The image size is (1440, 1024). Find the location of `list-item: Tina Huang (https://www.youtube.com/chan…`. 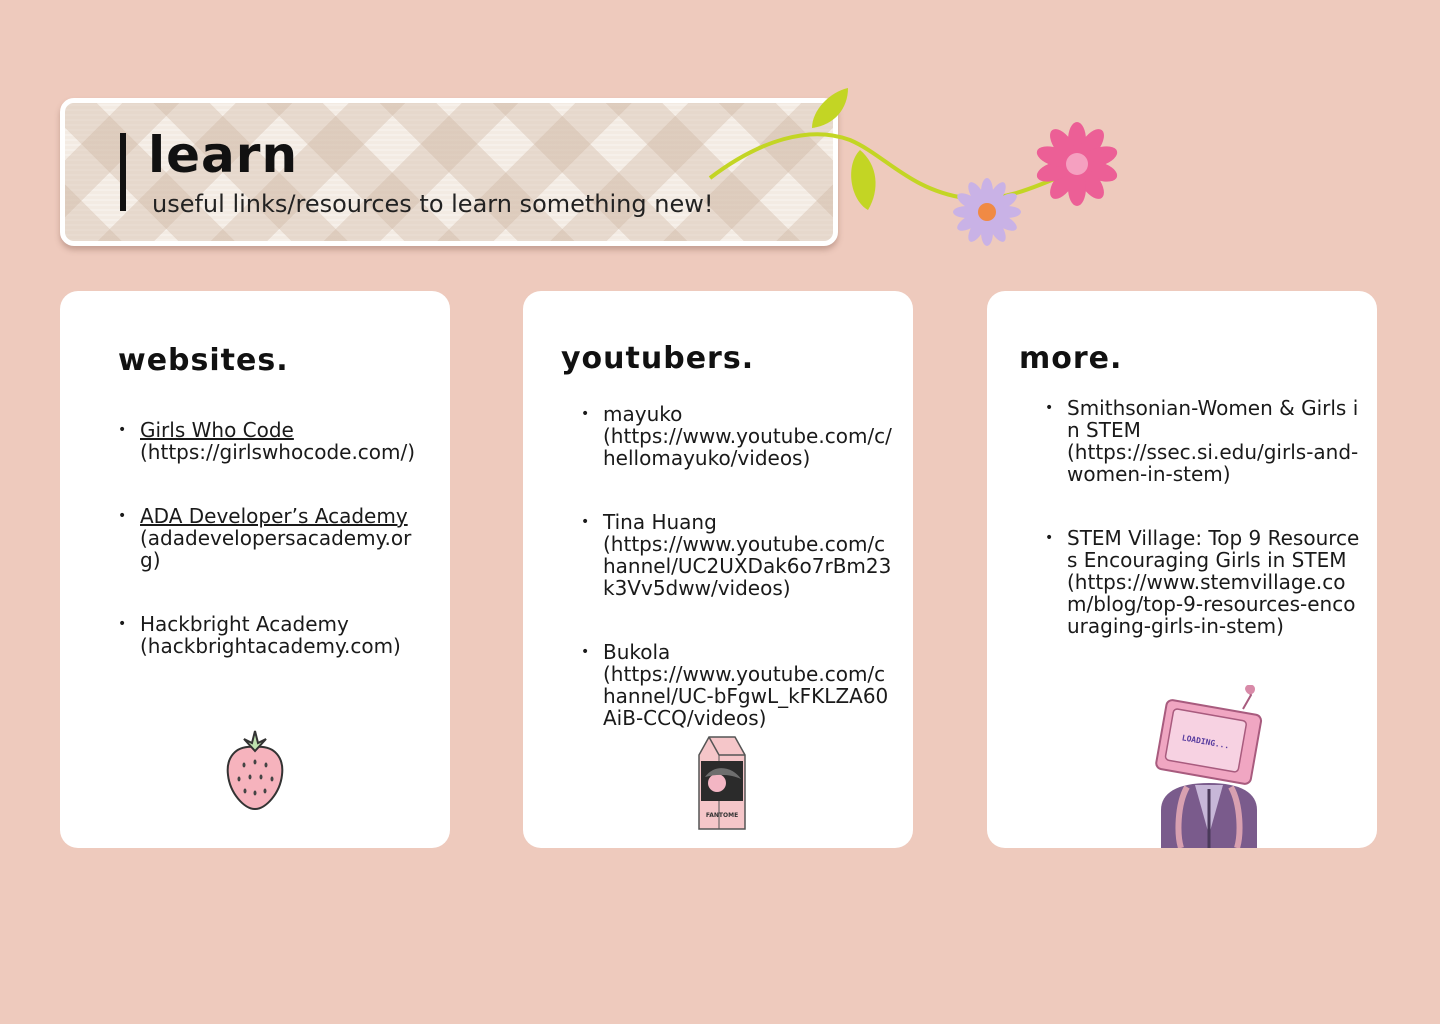

list-item: Tina Huang (https://www.youtube.com/chan… is located at coordinates (737, 555).